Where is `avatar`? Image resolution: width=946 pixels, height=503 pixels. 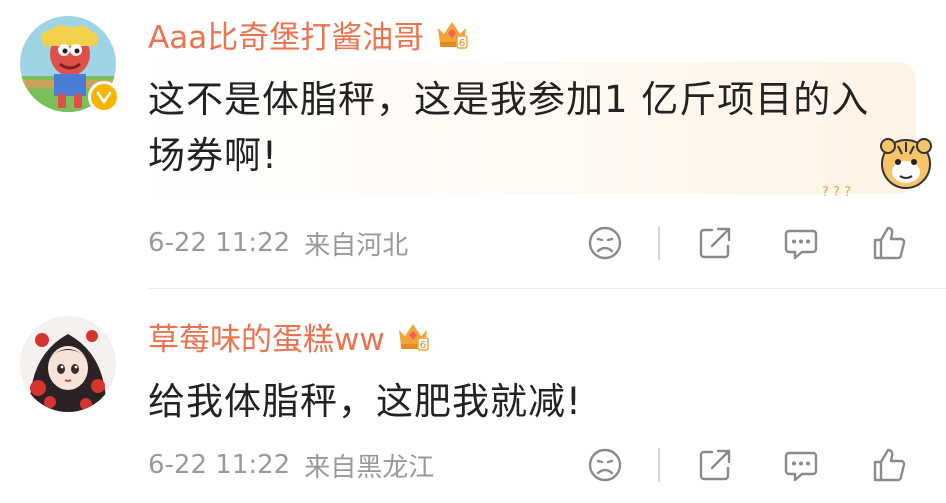 avatar is located at coordinates (68, 364).